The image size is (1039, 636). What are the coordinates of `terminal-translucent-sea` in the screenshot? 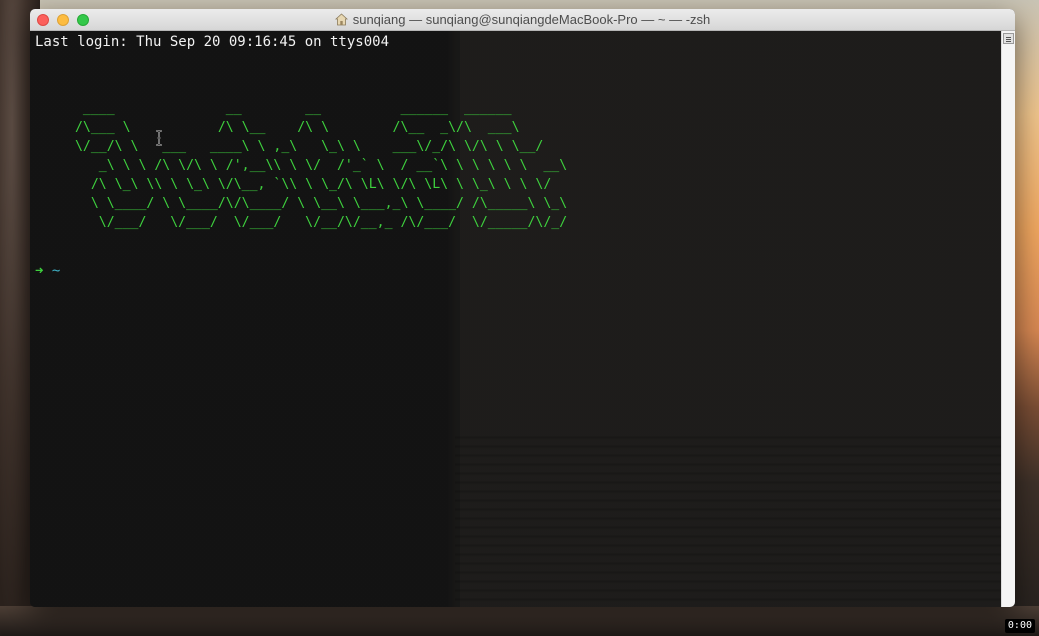 It's located at (728, 519).